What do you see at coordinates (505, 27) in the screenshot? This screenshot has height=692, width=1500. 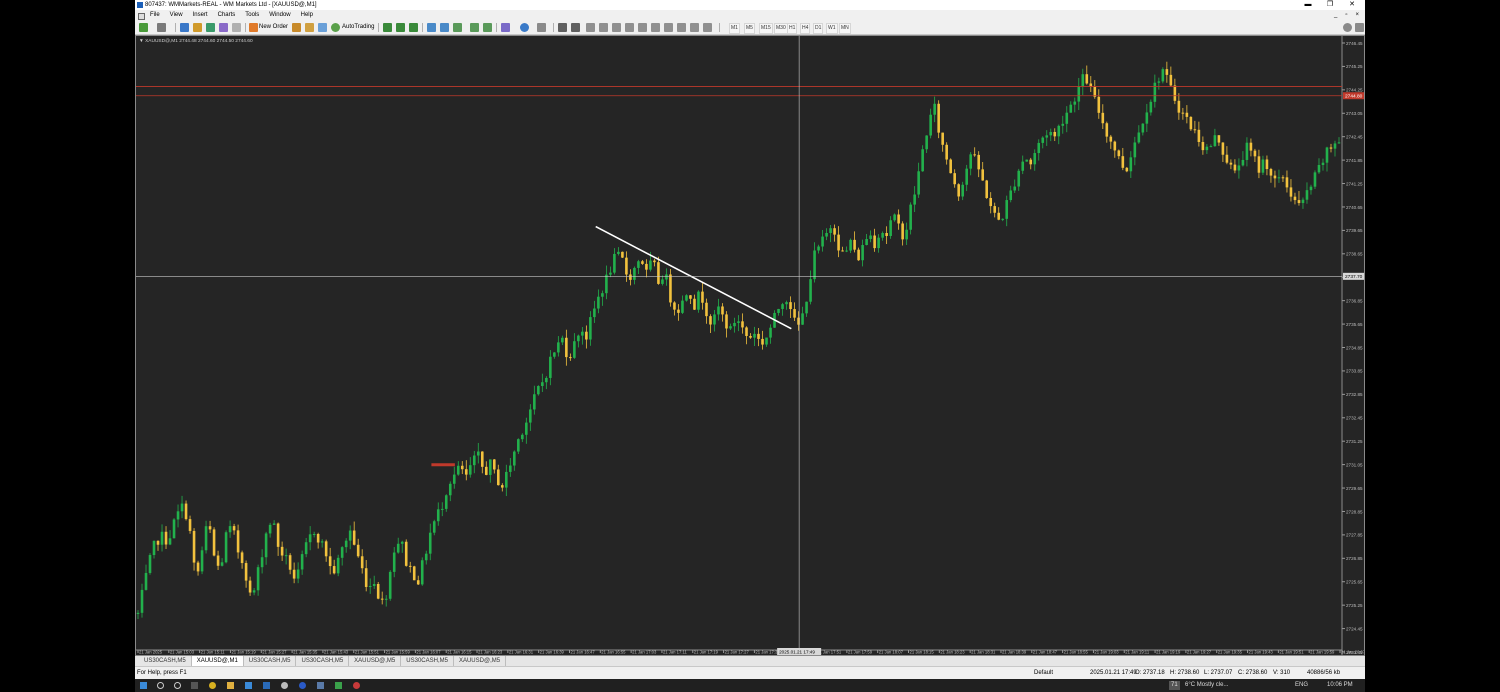 I see `indicators-icon` at bounding box center [505, 27].